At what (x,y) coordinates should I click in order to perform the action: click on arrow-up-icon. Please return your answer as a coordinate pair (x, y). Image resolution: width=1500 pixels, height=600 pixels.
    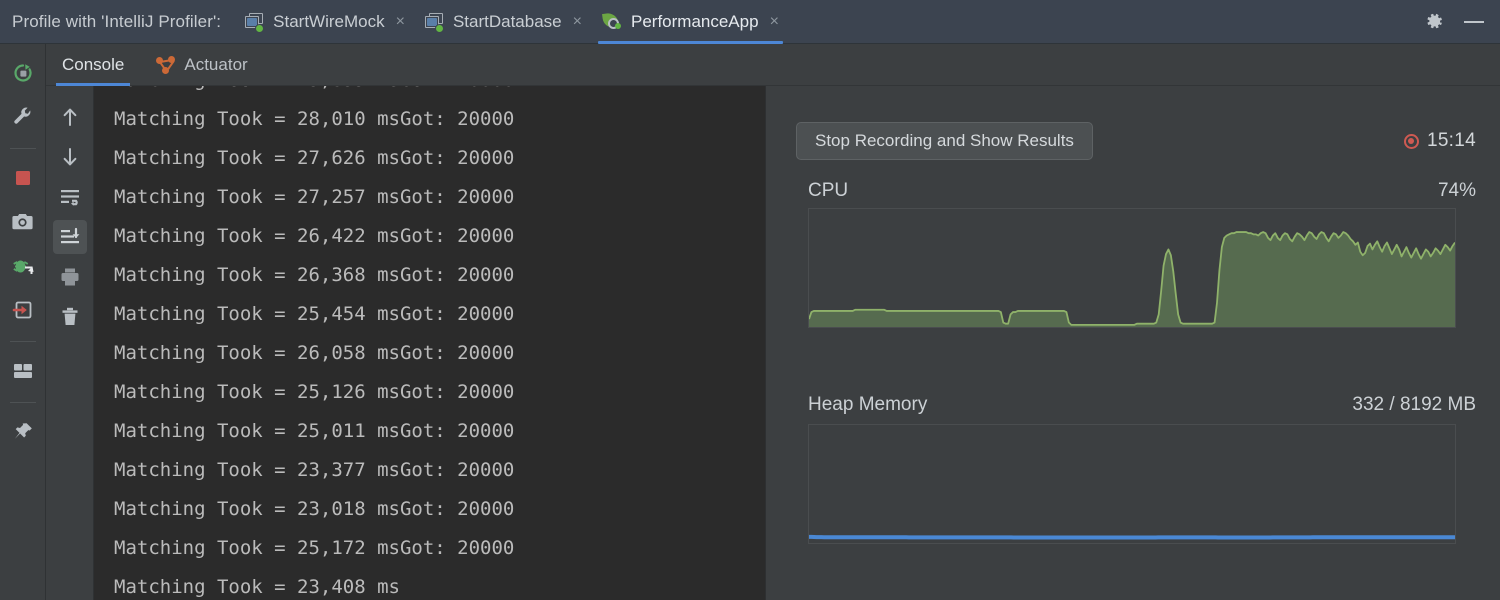
    Looking at the image, I should click on (69, 117).